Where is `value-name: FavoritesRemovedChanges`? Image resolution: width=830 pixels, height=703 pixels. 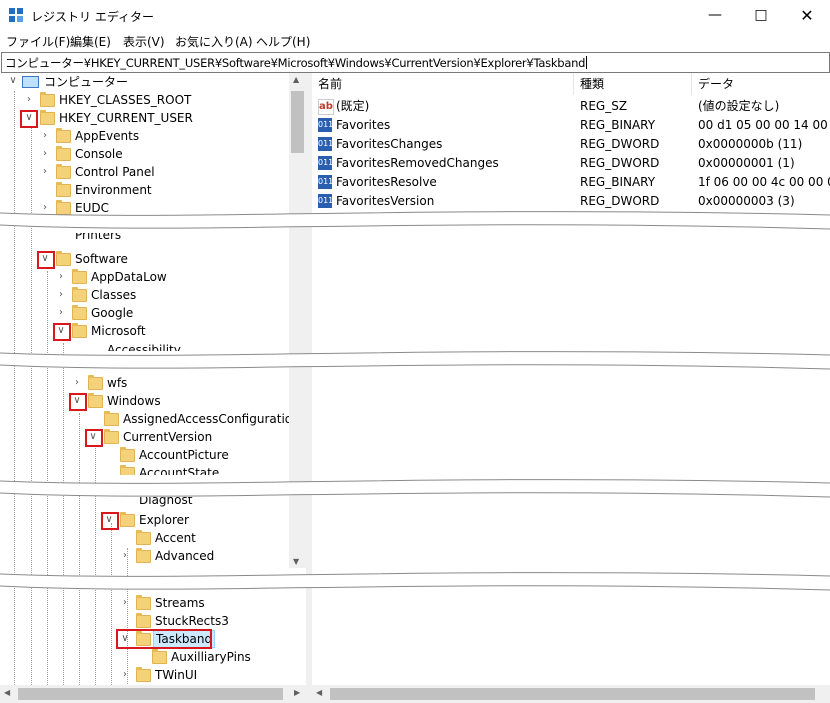 value-name: FavoritesRemovedChanges is located at coordinates (417, 163).